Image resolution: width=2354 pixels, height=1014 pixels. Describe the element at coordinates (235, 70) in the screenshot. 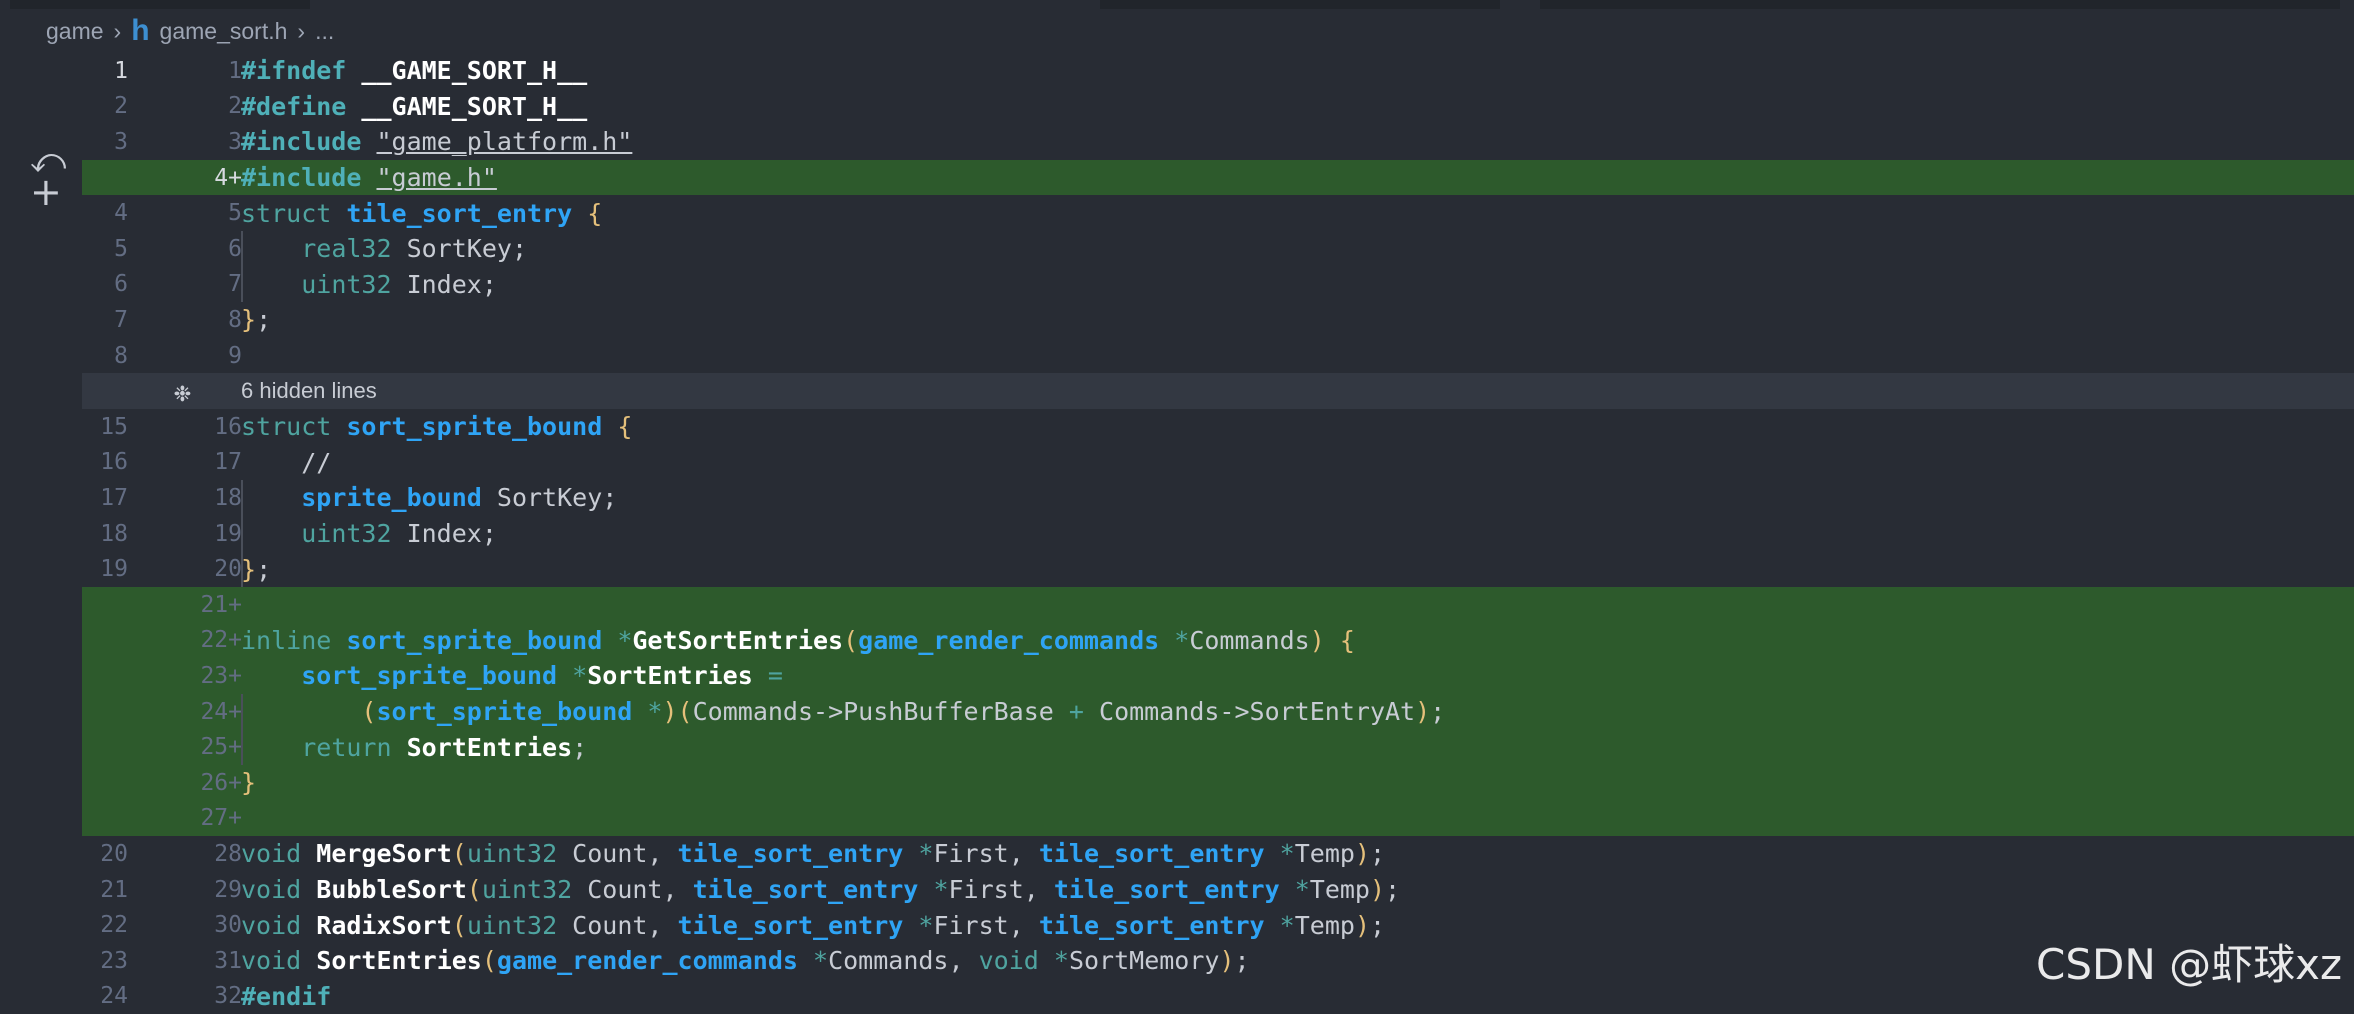

I see `new-line-number: 1` at that location.